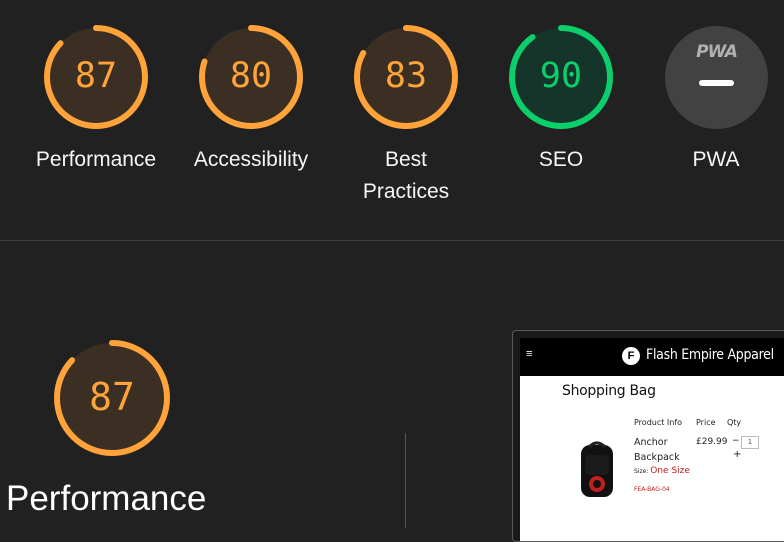 The image size is (784, 542). What do you see at coordinates (631, 356) in the screenshot?
I see `brand-logo-icon: F` at bounding box center [631, 356].